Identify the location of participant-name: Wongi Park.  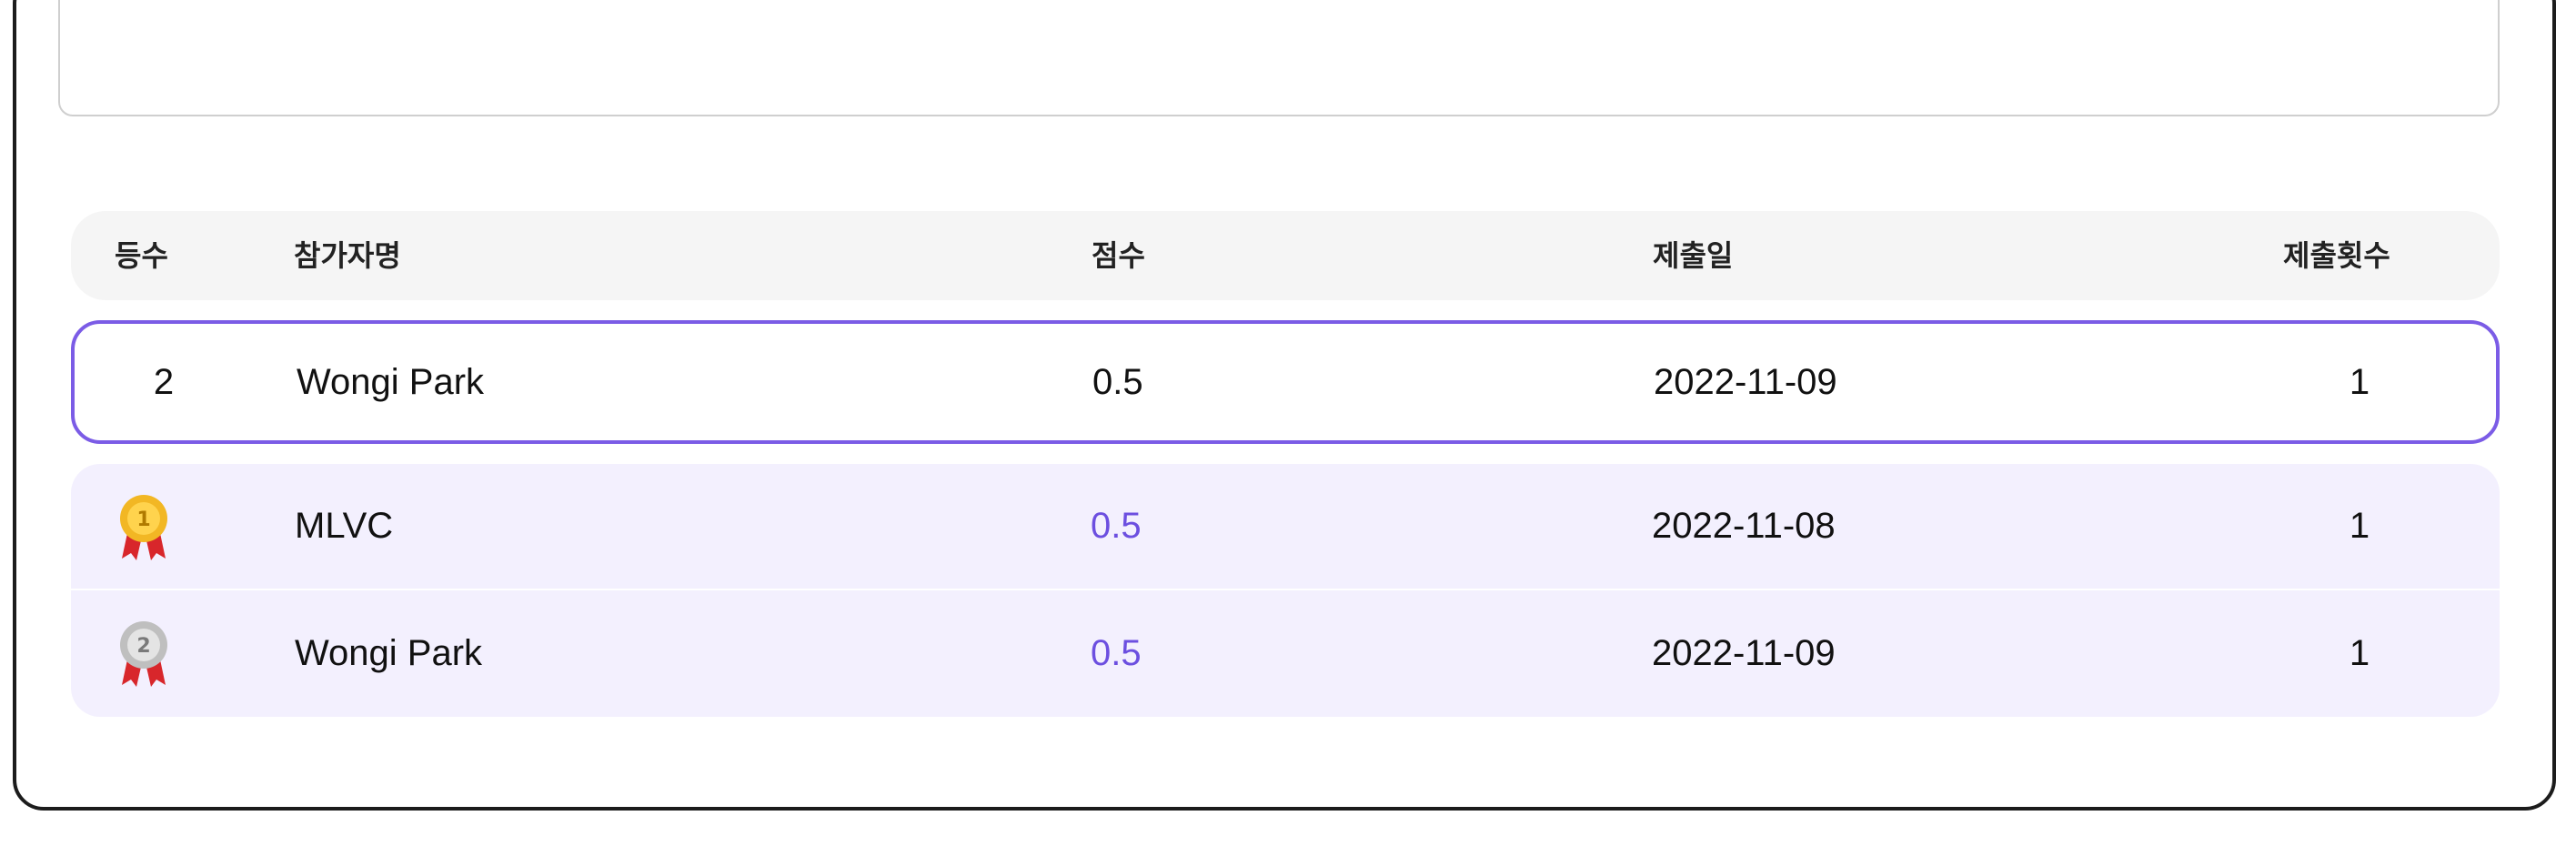
(389, 653).